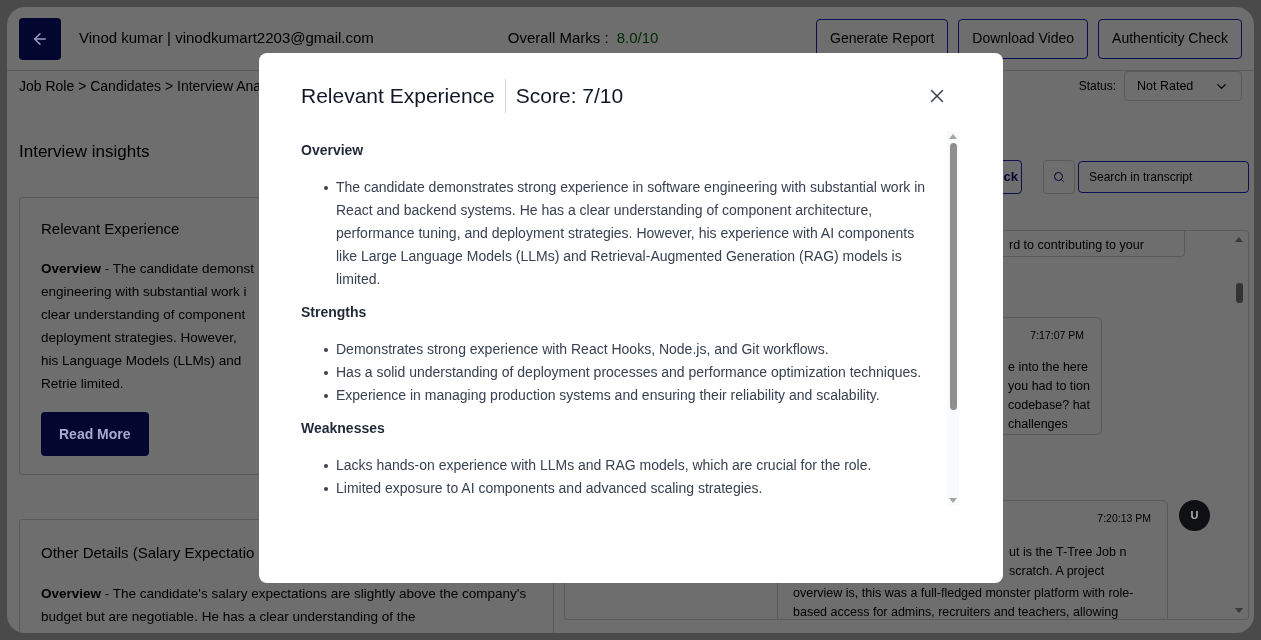 The width and height of the screenshot is (1261, 640). What do you see at coordinates (284, 605) in the screenshot?
I see `card-text: Overview - The candidate's salary expectations are slightly above the company's budget but are negotiable. He has a clear understanding of the` at bounding box center [284, 605].